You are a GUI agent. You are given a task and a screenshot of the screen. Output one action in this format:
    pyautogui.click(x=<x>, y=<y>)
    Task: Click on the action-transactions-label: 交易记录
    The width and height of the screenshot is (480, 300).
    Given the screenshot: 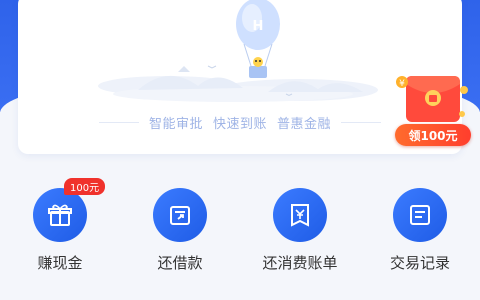 What is the action you would take?
    pyautogui.click(x=419, y=263)
    